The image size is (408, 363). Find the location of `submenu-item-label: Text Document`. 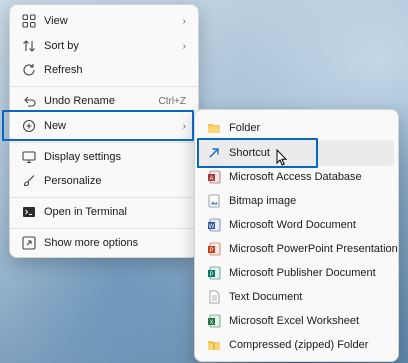

submenu-item-label: Text Document is located at coordinates (266, 297).